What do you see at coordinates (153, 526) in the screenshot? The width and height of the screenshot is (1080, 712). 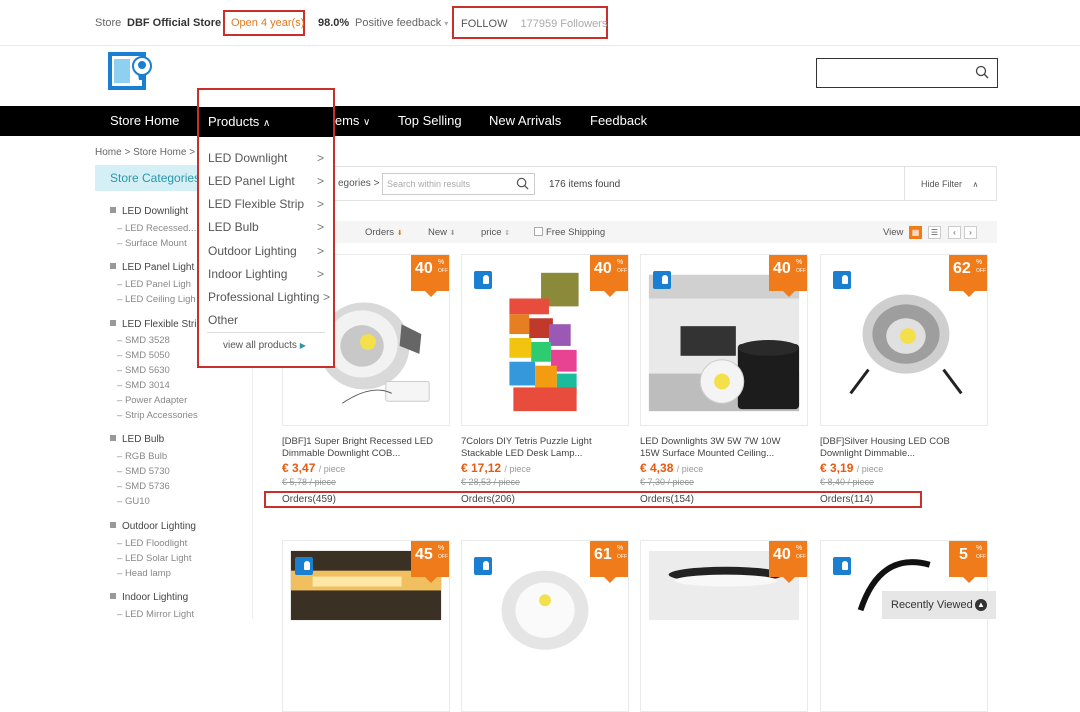 I see `sidebar-cat-outdoor-lighting: Outdoor Lighting` at bounding box center [153, 526].